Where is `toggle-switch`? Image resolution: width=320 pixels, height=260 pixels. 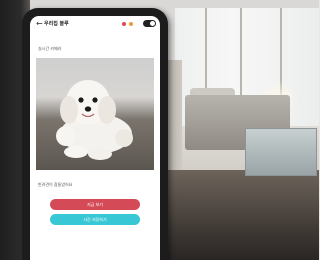
toggle-switch is located at coordinates (149, 23).